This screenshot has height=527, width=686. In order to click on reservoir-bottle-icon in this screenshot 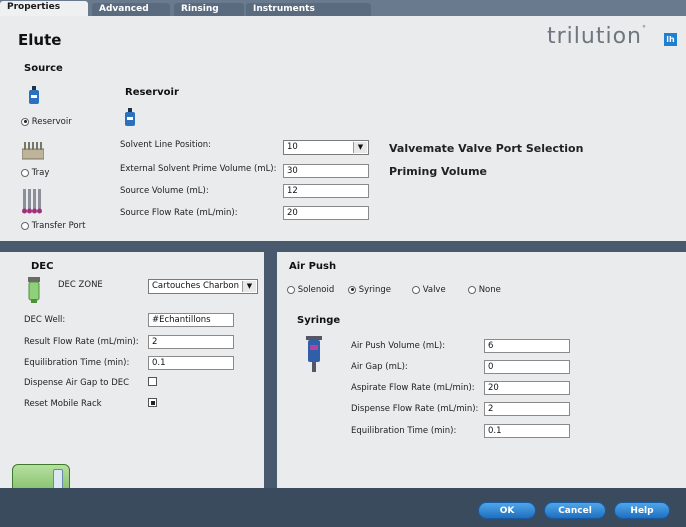, I will do `click(34, 95)`.